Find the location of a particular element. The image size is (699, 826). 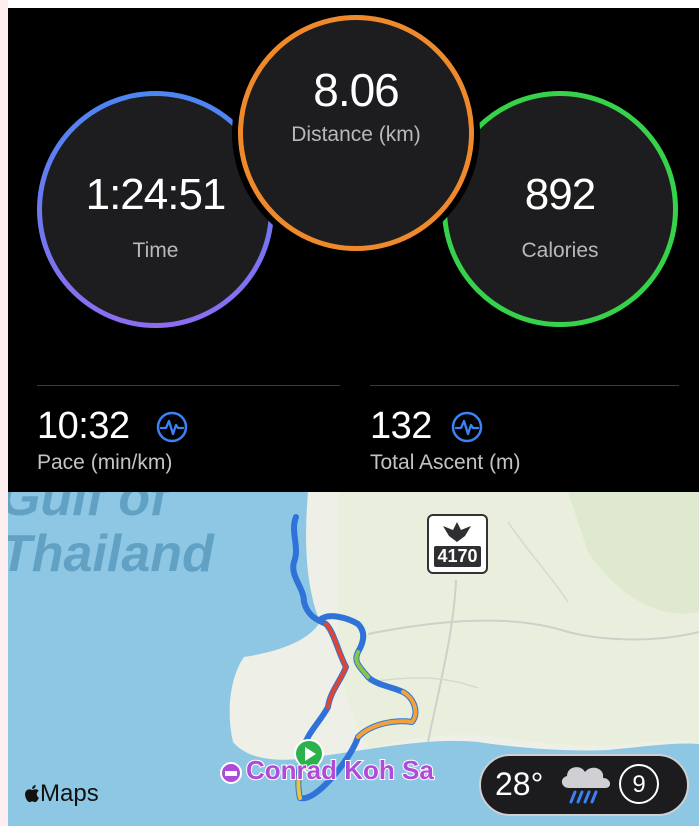

road-shield: 4170 is located at coordinates (457, 544).